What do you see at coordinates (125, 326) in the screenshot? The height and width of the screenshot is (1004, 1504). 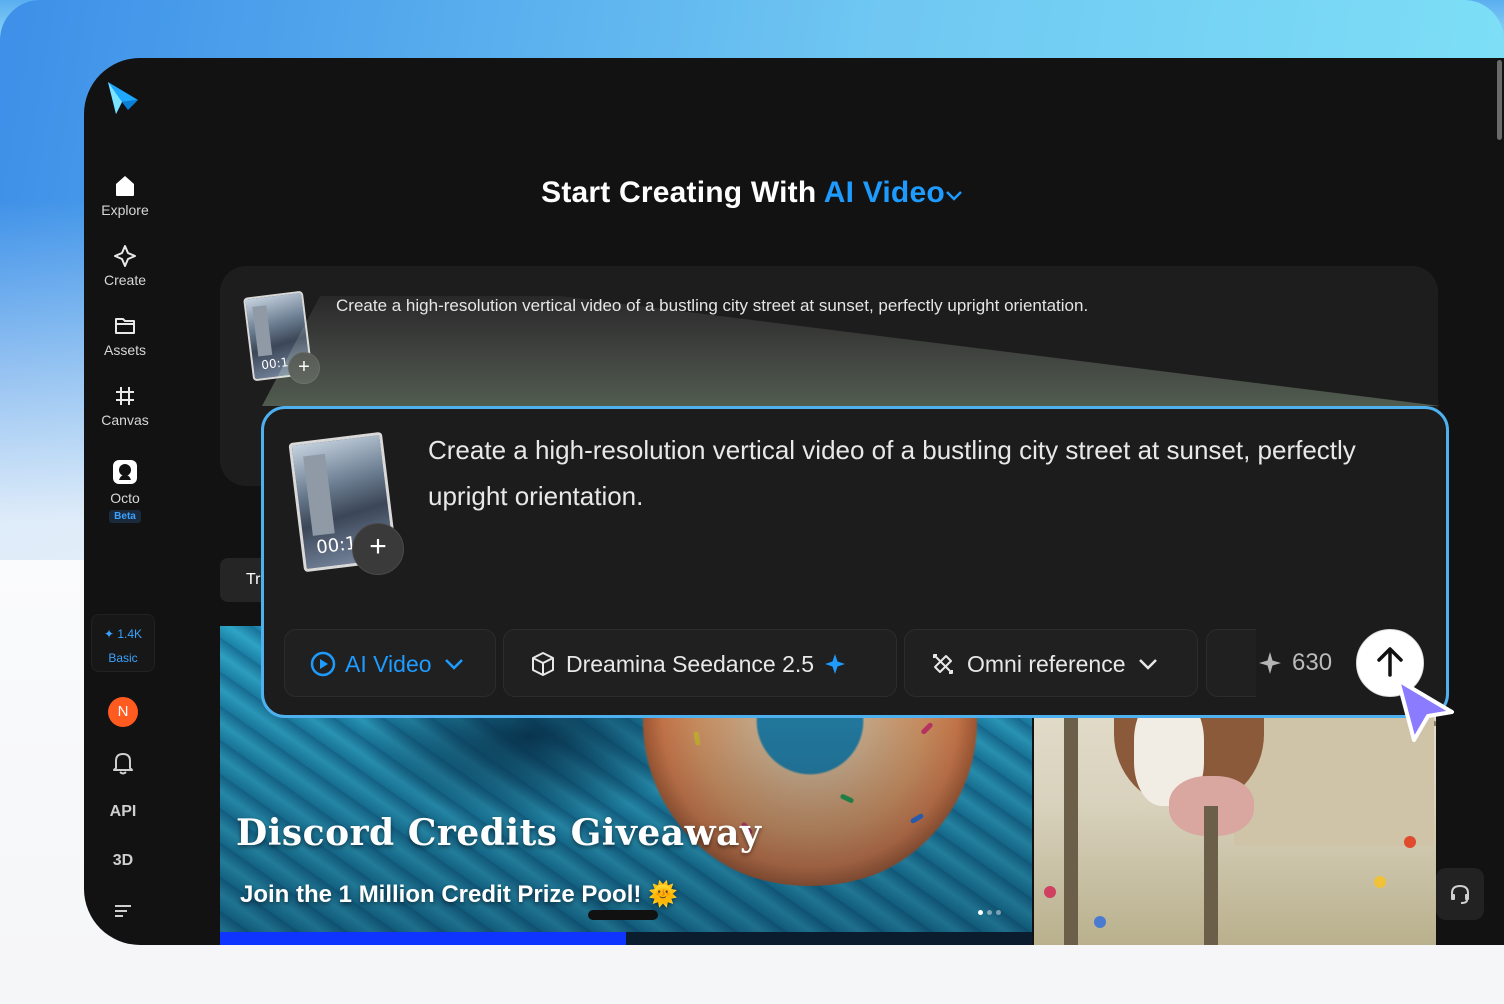 I see `folder-icon` at bounding box center [125, 326].